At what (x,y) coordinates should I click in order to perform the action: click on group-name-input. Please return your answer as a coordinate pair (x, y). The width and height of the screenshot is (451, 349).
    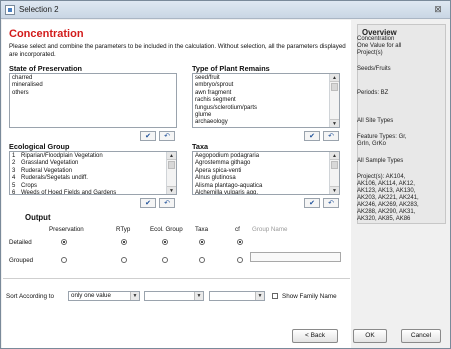
    Looking at the image, I should click on (295, 257).